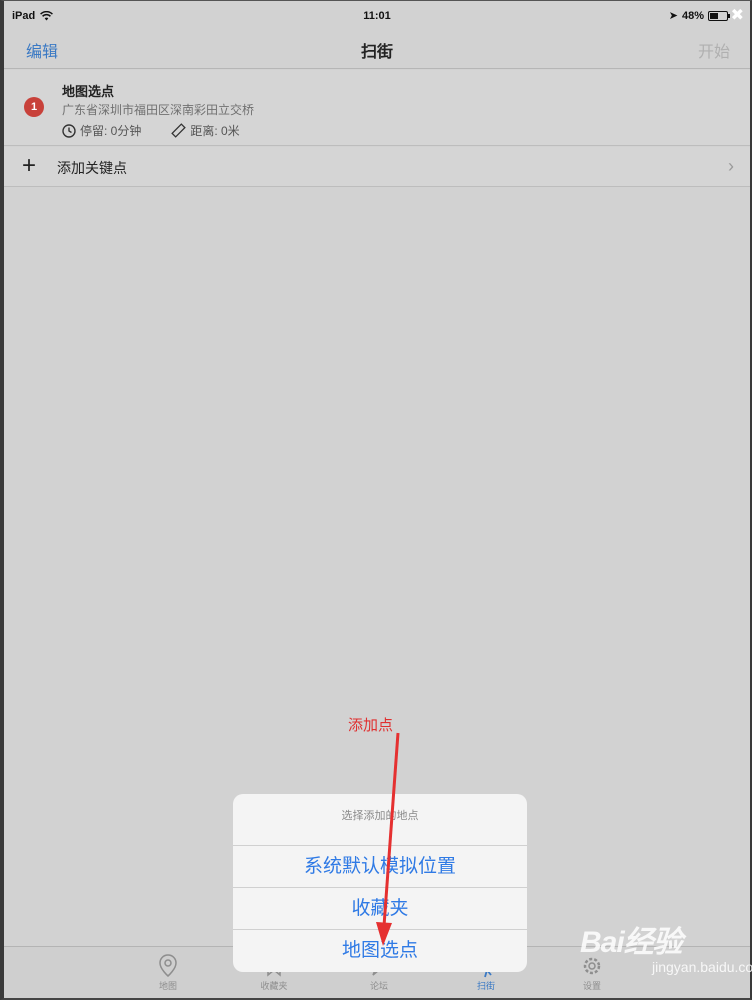 This screenshot has width=752, height=1000. Describe the element at coordinates (371, 725) in the screenshot. I see `annotation-label: 添加点` at that location.